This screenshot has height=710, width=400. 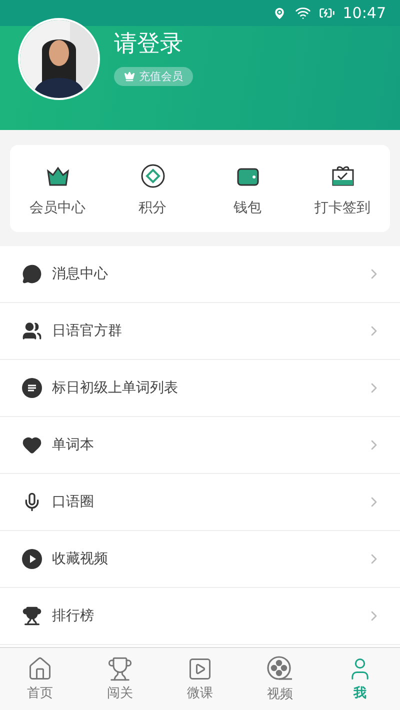 What do you see at coordinates (80, 274) in the screenshot?
I see `menu-label: 消息中心` at bounding box center [80, 274].